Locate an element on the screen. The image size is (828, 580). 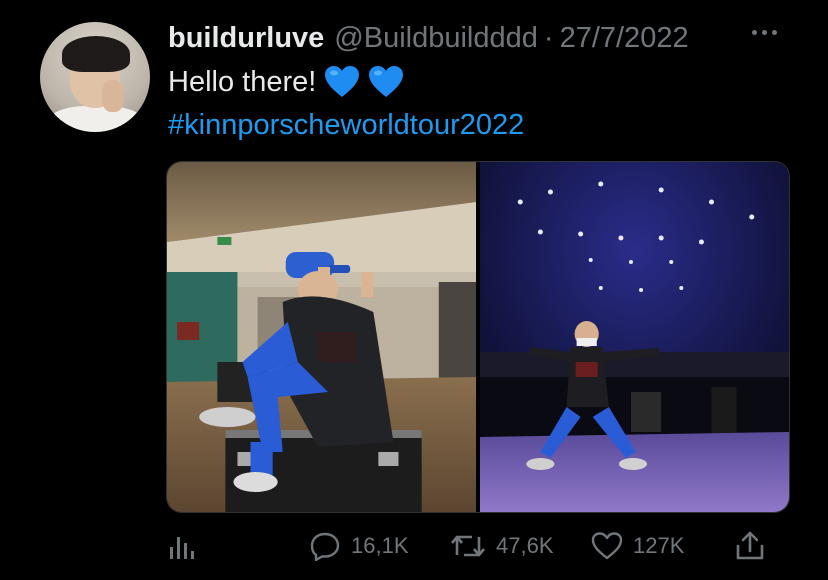
like-count: 127K is located at coordinates (659, 545).